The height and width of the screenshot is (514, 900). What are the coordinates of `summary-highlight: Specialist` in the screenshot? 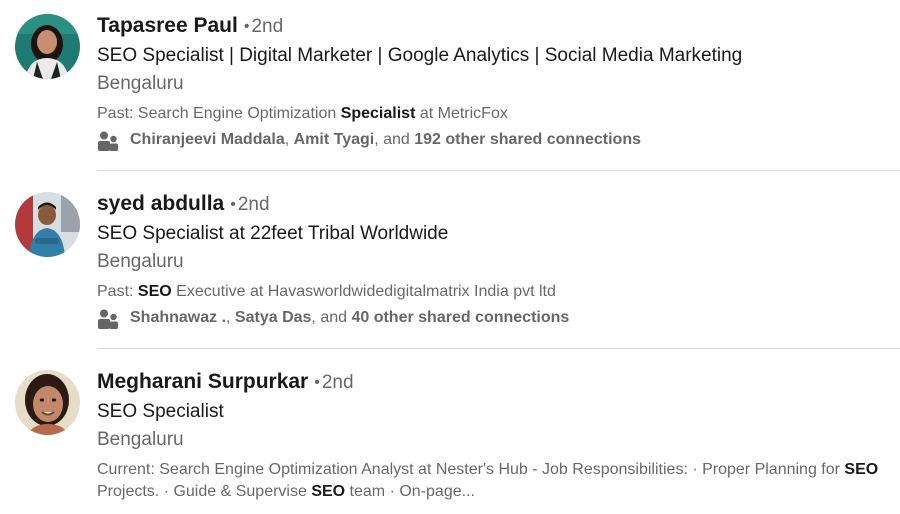 It's located at (378, 113).